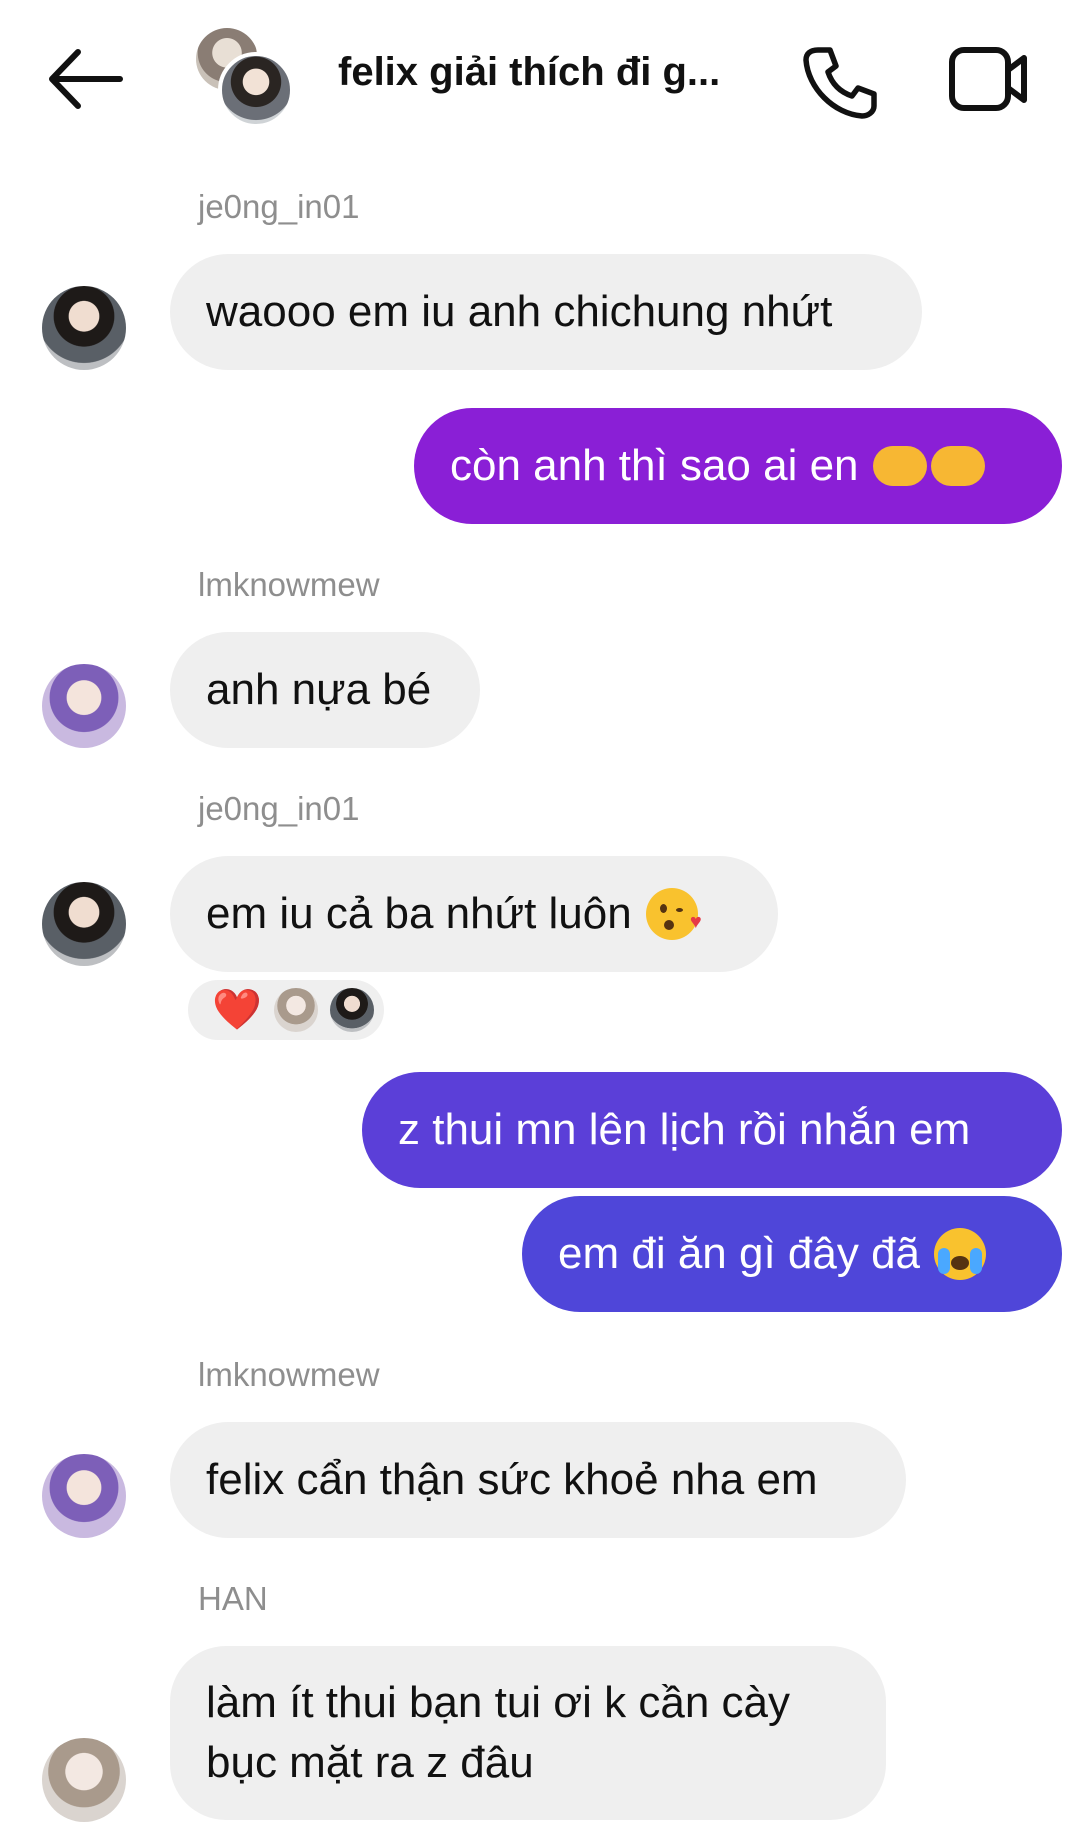  I want to click on message-reactions: ❤️, so click(286, 1010).